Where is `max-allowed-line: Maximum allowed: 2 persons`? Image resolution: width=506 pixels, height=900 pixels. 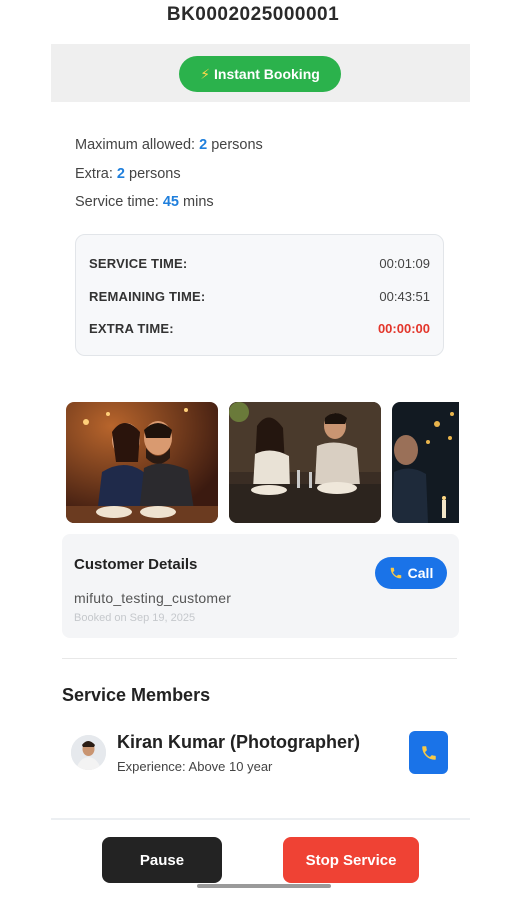
max-allowed-line: Maximum allowed: 2 persons is located at coordinates (169, 145).